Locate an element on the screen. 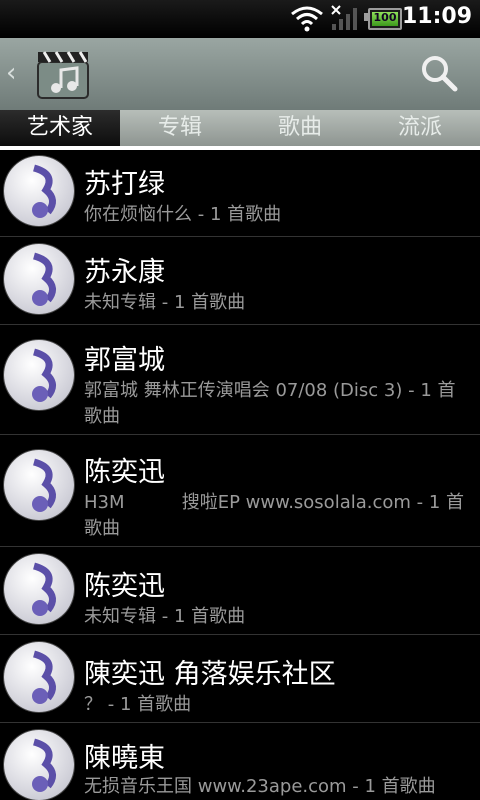  tab-albums: 专辑 is located at coordinates (180, 128).